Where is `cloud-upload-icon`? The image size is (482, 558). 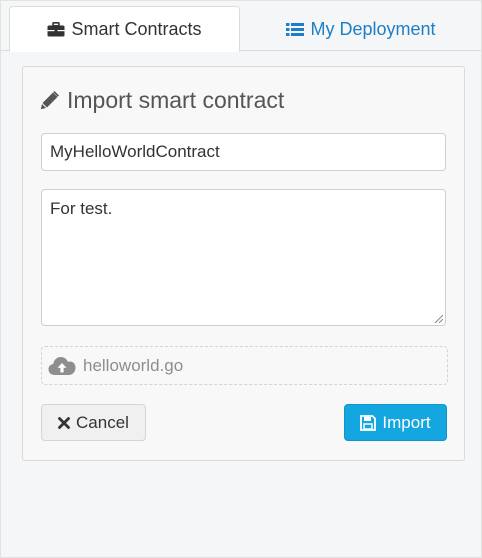 cloud-upload-icon is located at coordinates (62, 366).